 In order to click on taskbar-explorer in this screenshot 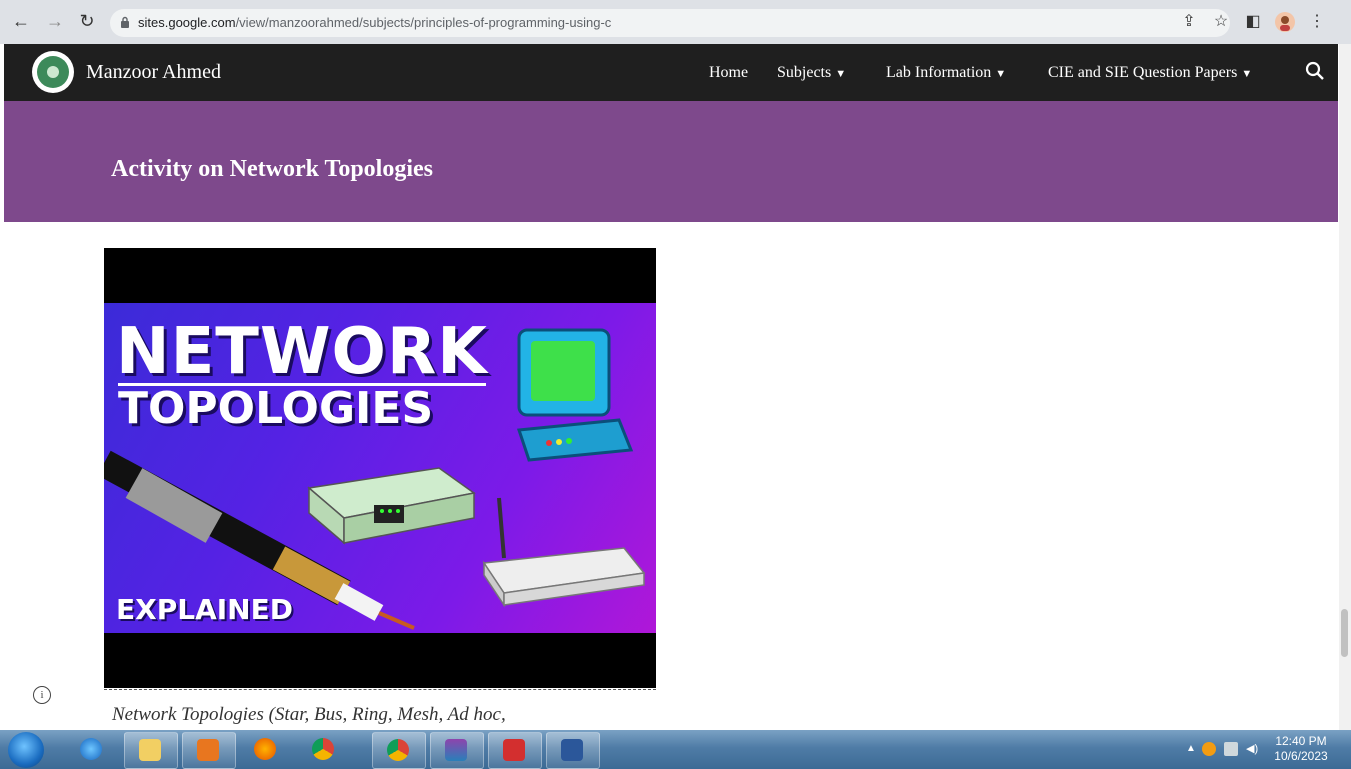, I will do `click(151, 750)`.